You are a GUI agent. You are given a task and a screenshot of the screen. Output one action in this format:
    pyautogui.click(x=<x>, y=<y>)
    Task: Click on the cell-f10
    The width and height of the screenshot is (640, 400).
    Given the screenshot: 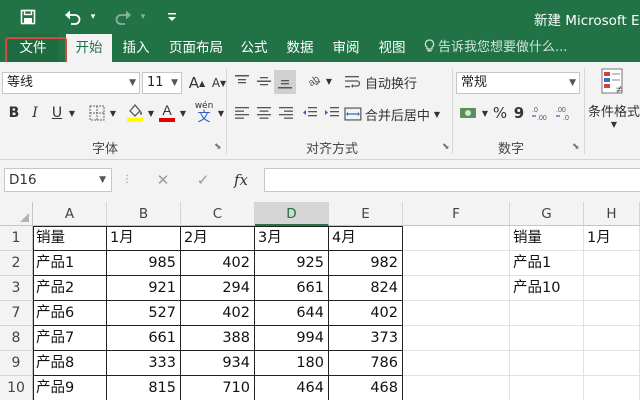 What is the action you would take?
    pyautogui.click(x=456, y=388)
    